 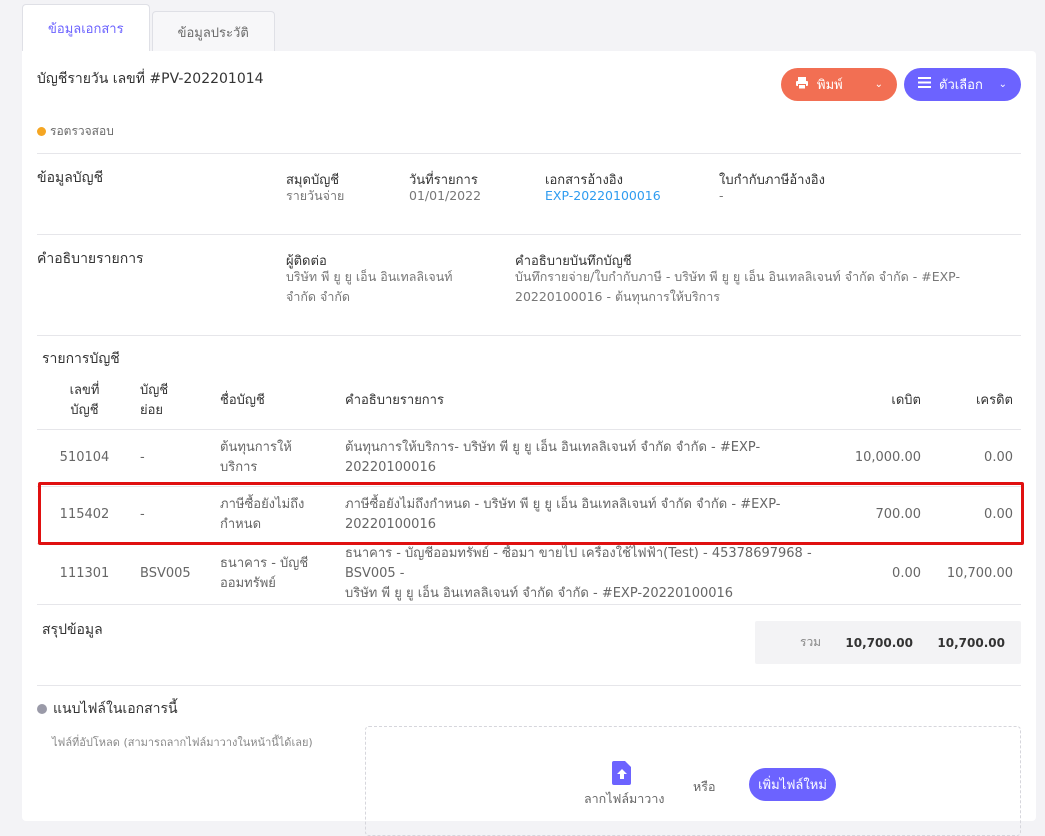 What do you see at coordinates (975, 574) in the screenshot?
I see `credit-amount: 10,700.00` at bounding box center [975, 574].